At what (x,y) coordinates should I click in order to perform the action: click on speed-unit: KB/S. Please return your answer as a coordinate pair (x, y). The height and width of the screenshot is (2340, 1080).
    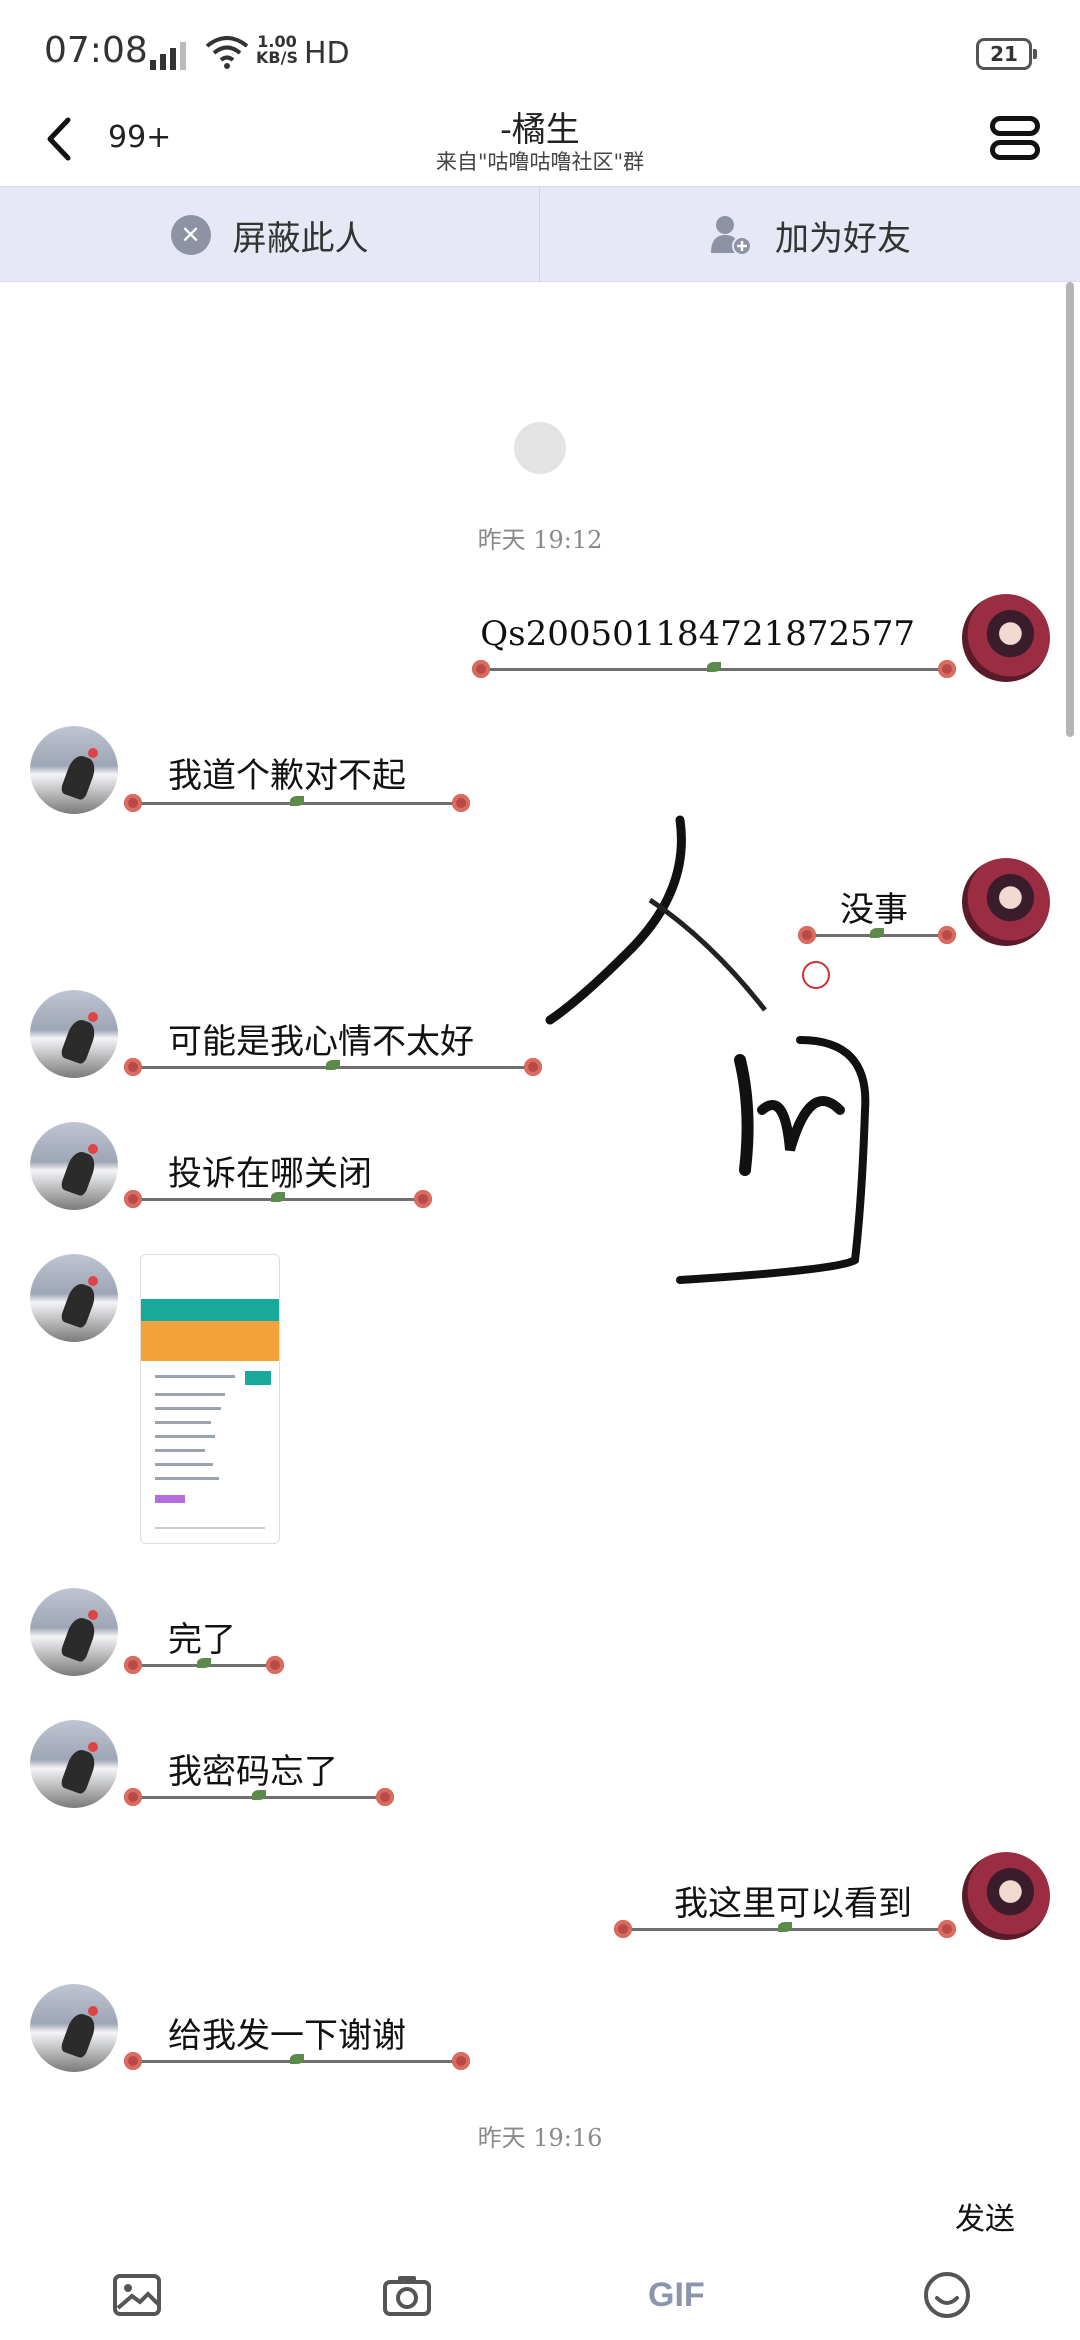
    Looking at the image, I should click on (277, 57).